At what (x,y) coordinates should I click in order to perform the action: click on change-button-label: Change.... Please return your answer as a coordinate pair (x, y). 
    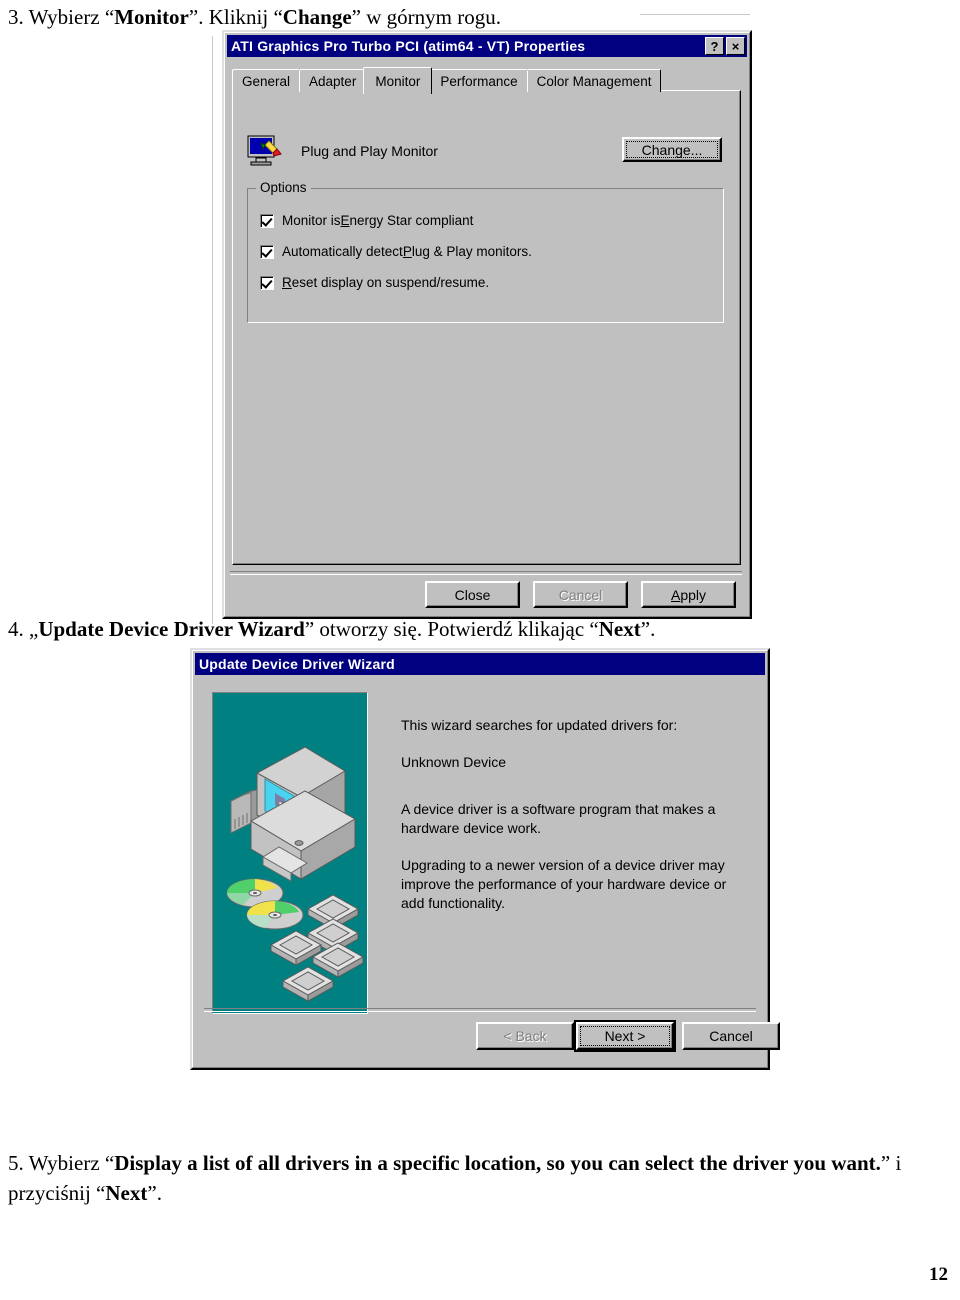
    Looking at the image, I should click on (672, 149).